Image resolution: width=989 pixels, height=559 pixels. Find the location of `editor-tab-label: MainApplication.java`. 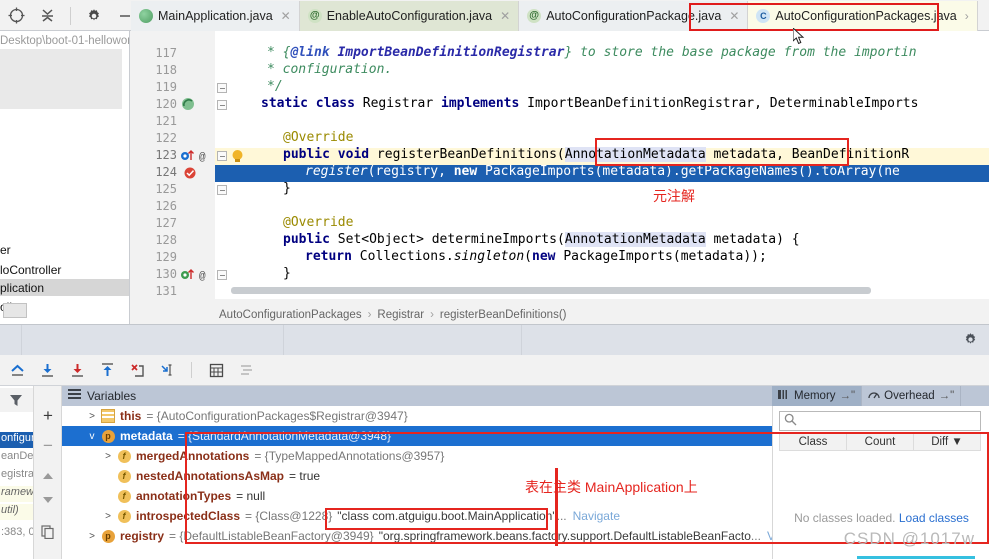

editor-tab-label: MainApplication.java is located at coordinates (215, 16).